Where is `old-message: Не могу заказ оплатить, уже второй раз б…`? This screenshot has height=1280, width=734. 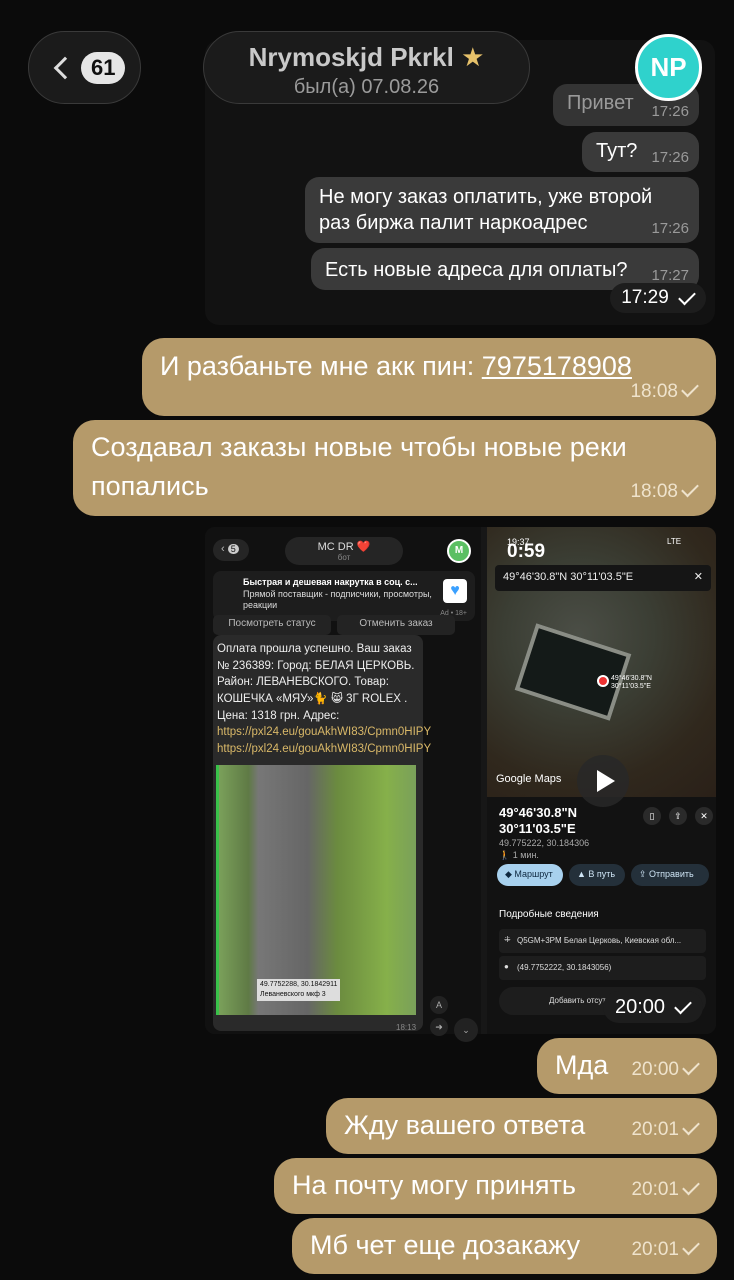
old-message: Не могу заказ оплатить, уже второй раз б… is located at coordinates (502, 210).